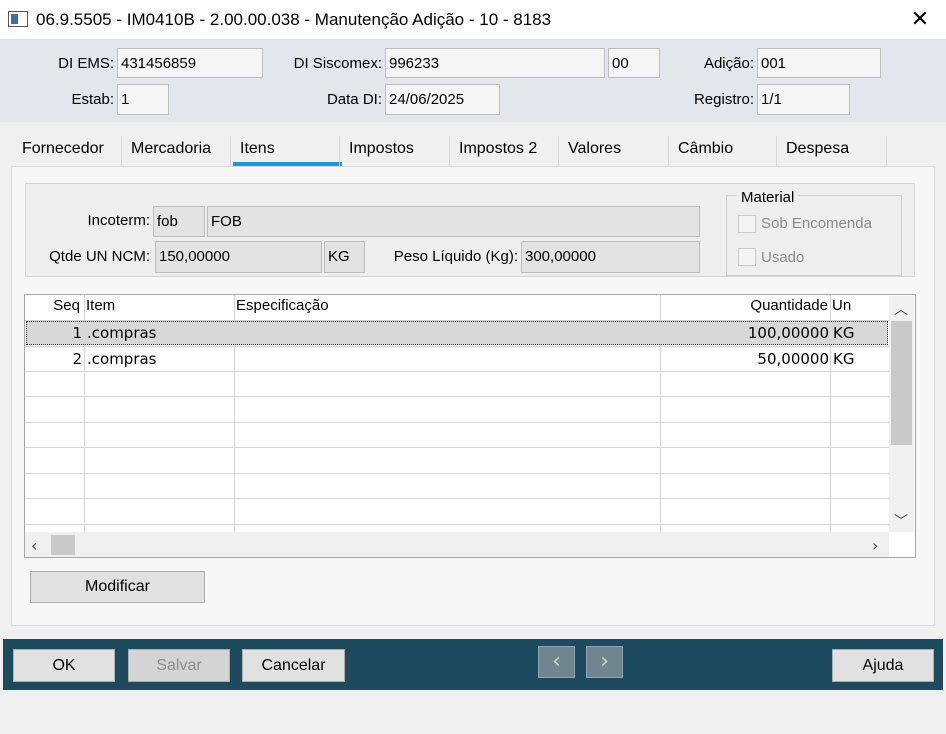 The height and width of the screenshot is (734, 946). What do you see at coordinates (100, 309) in the screenshot?
I see `column-header-item: Item` at bounding box center [100, 309].